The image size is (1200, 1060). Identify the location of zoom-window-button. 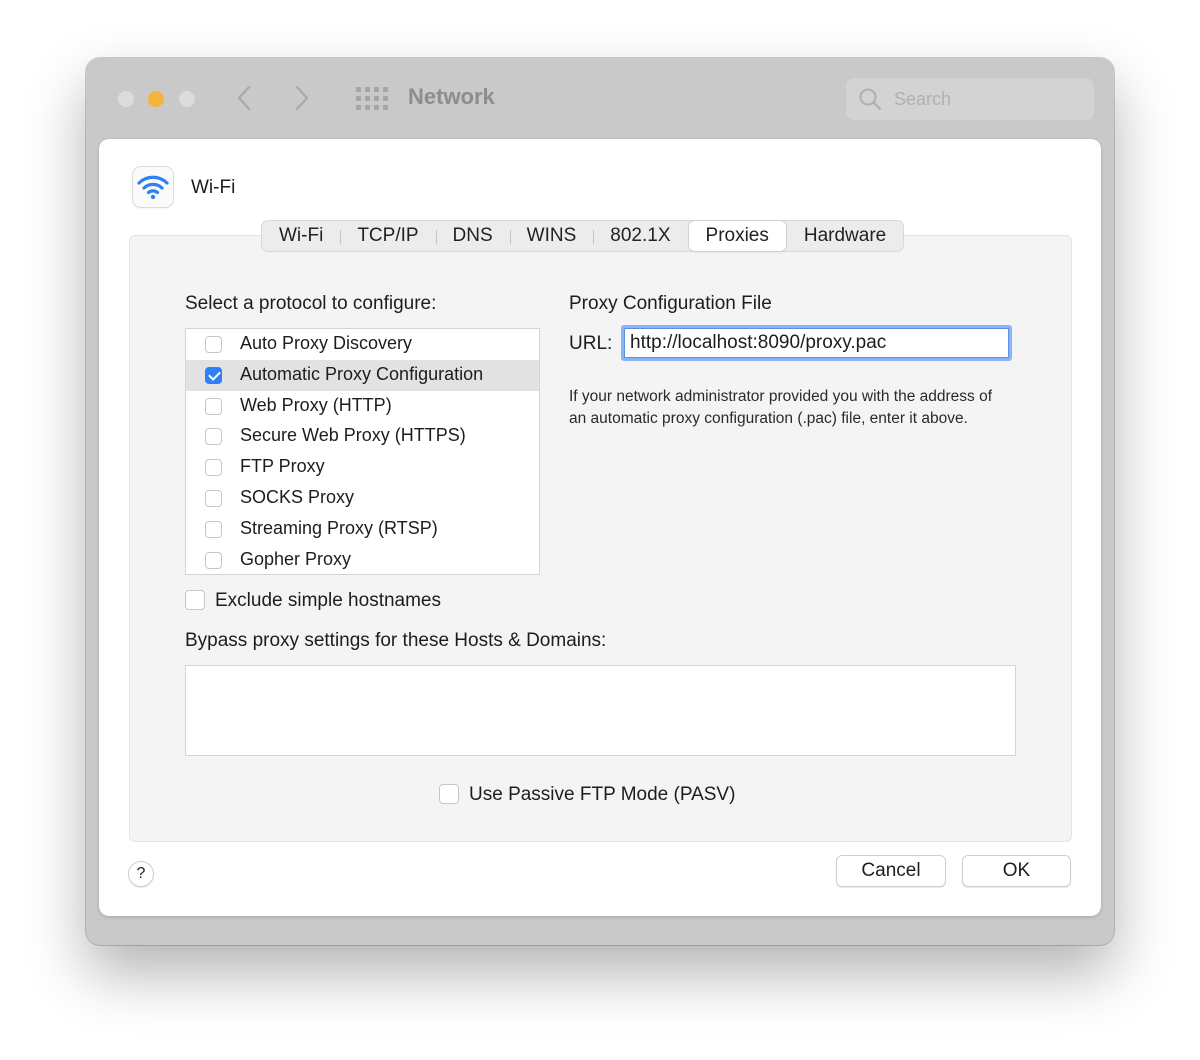
(187, 99).